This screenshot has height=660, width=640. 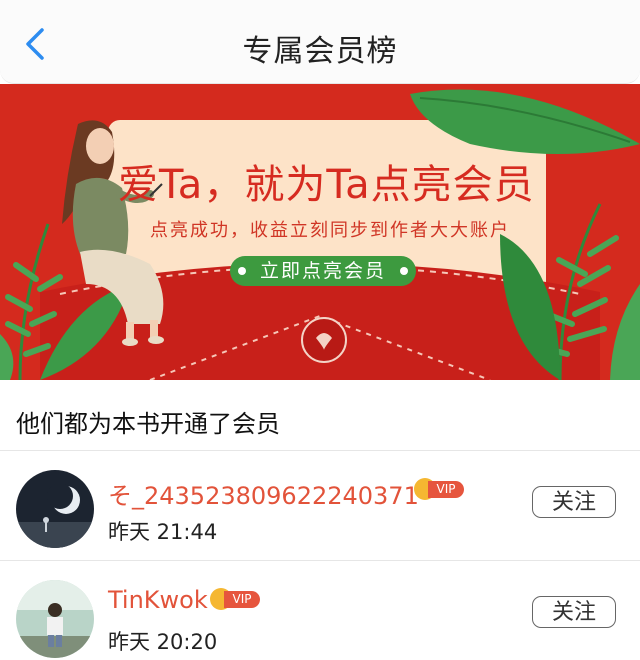 I want to click on join-time: 昨天 20:20, so click(x=163, y=642).